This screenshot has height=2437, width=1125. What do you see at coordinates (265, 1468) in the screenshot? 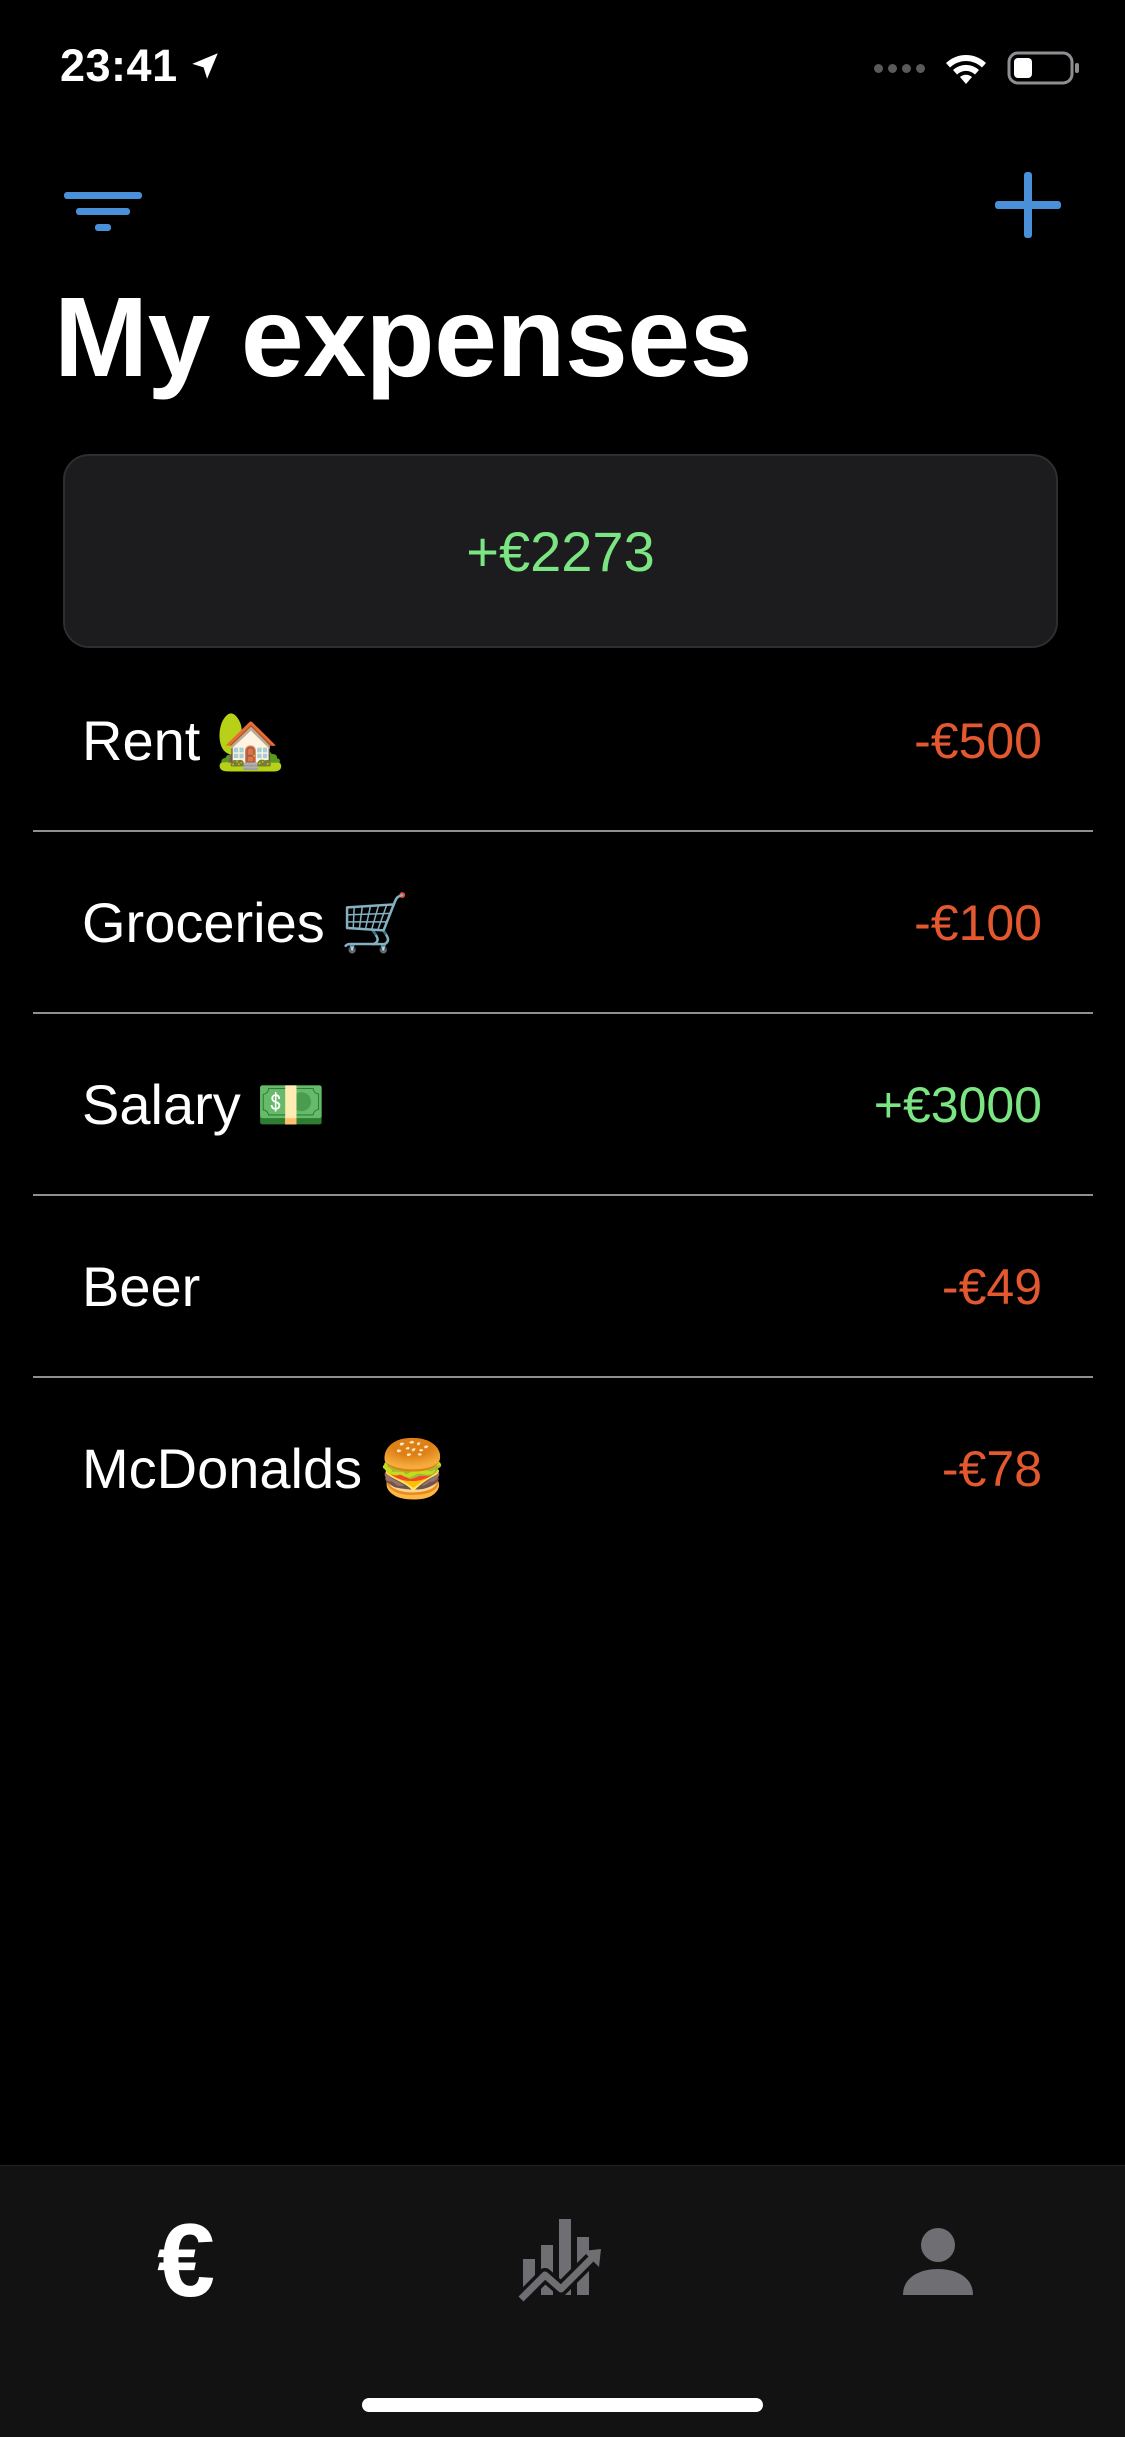
I see `expense-name: McDonalds 🍔` at bounding box center [265, 1468].